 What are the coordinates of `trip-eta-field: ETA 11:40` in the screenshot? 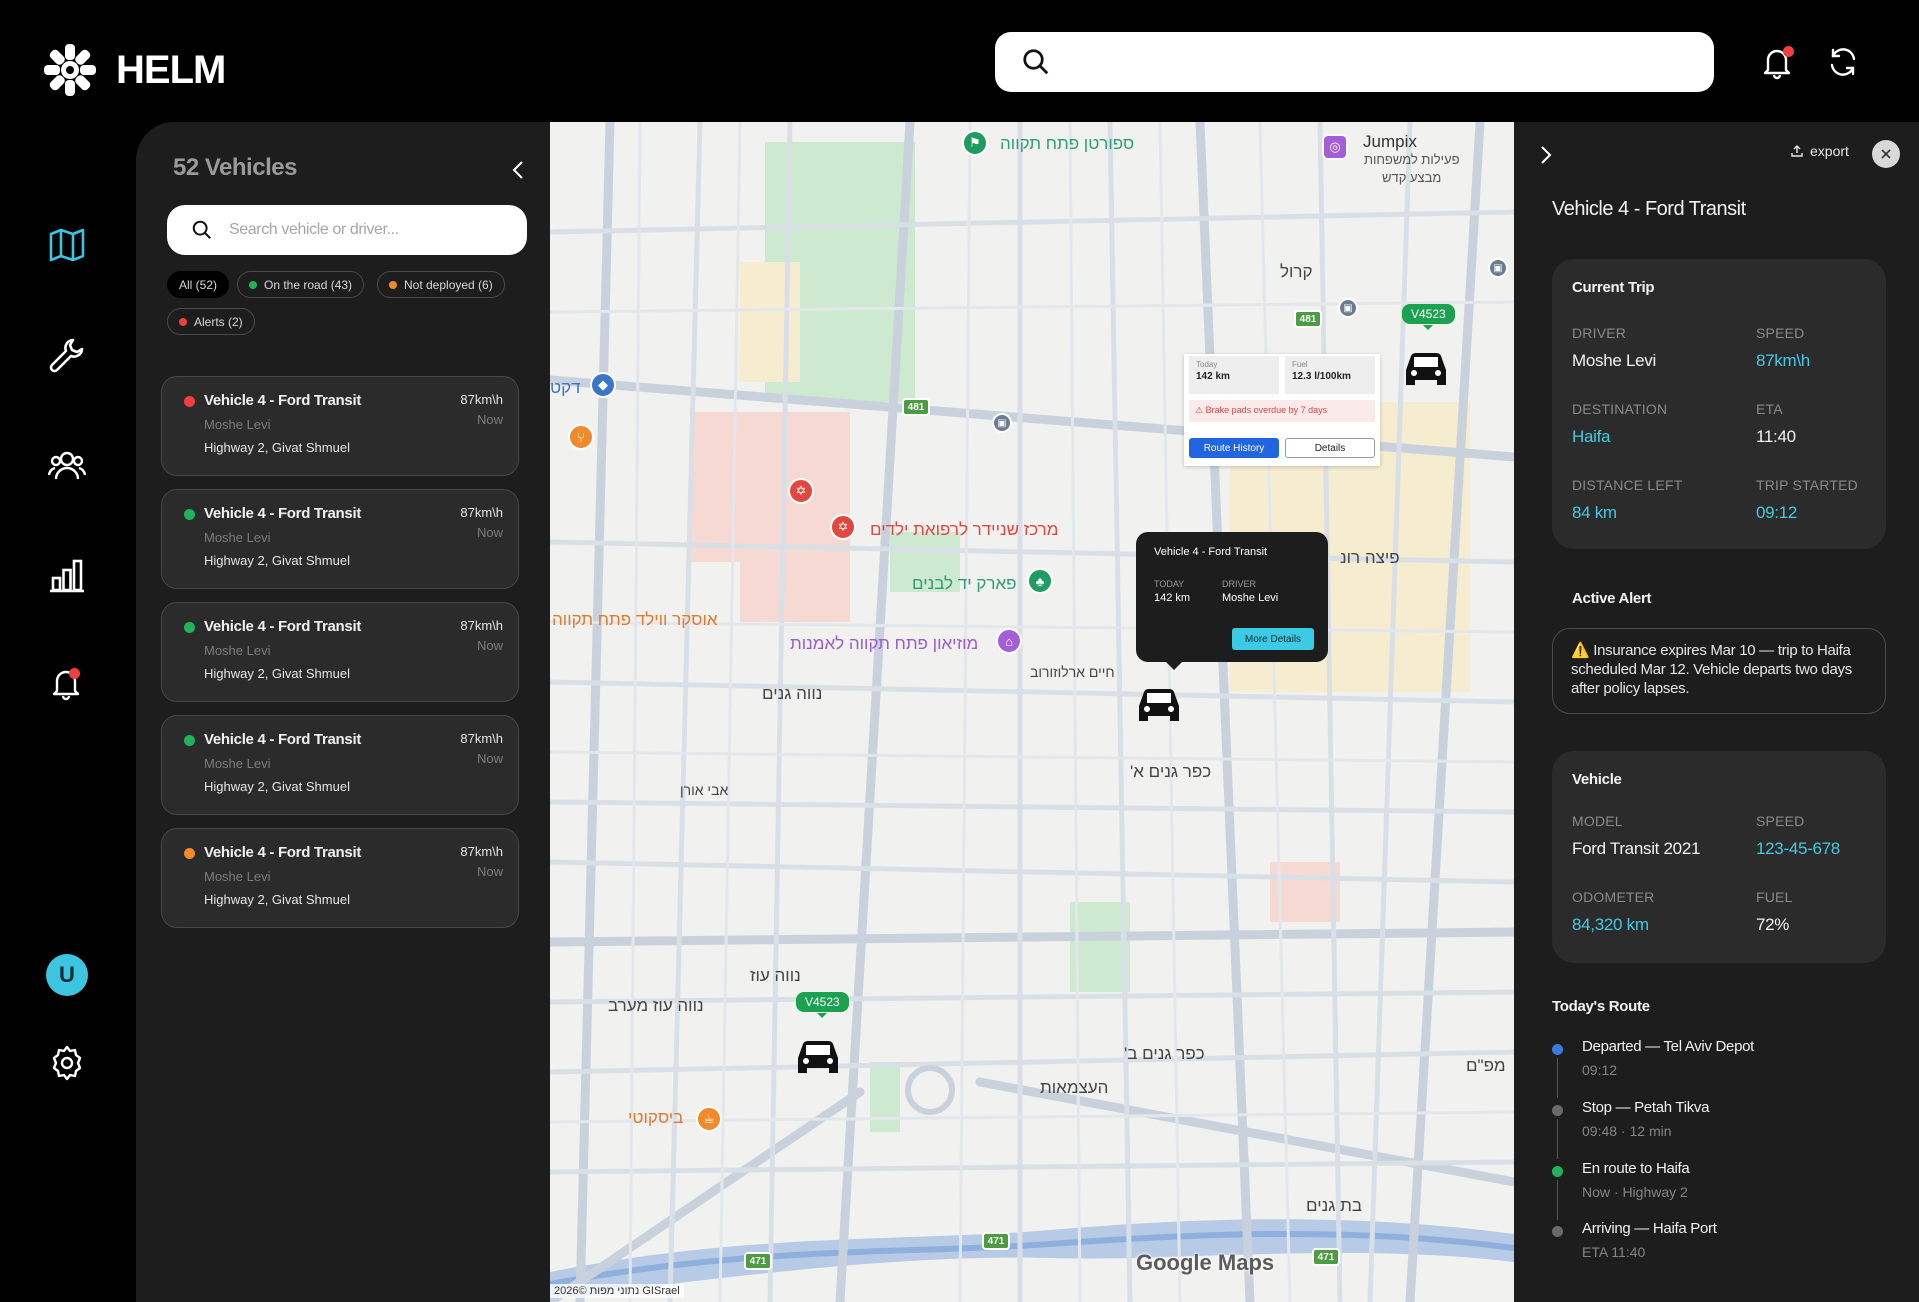 It's located at (1776, 424).